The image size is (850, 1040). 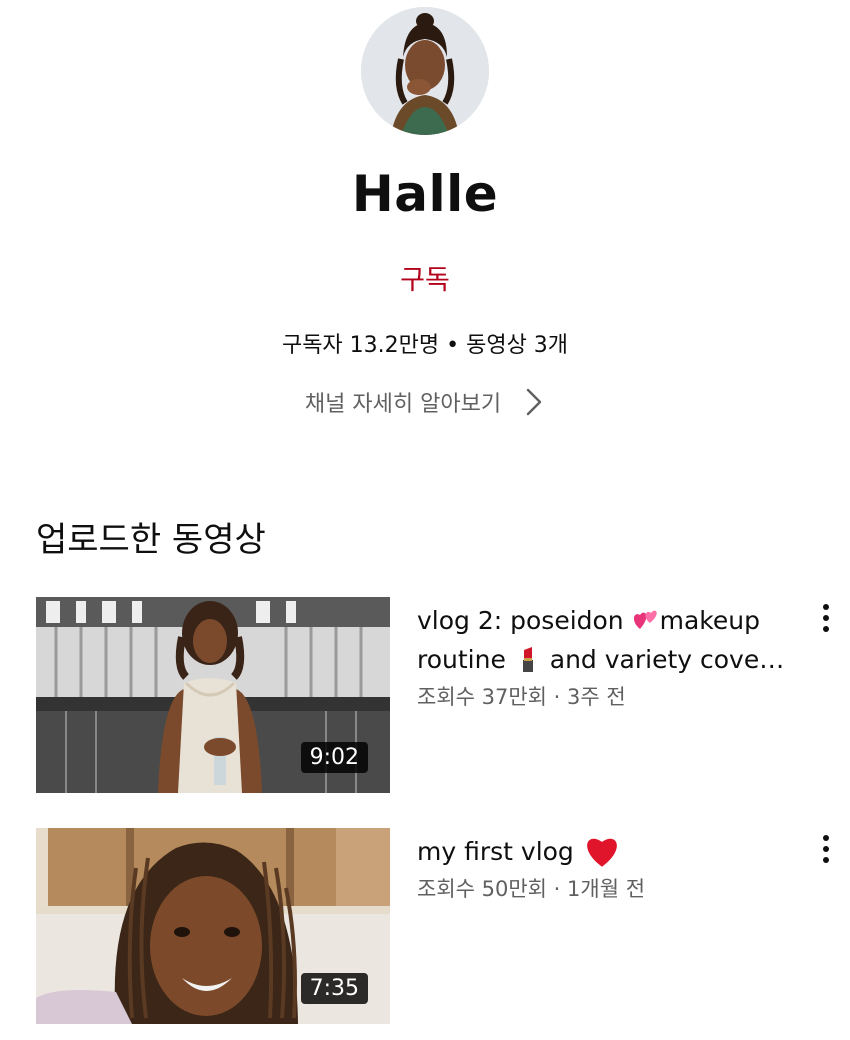 I want to click on red-heart-emoji, so click(x=601, y=852).